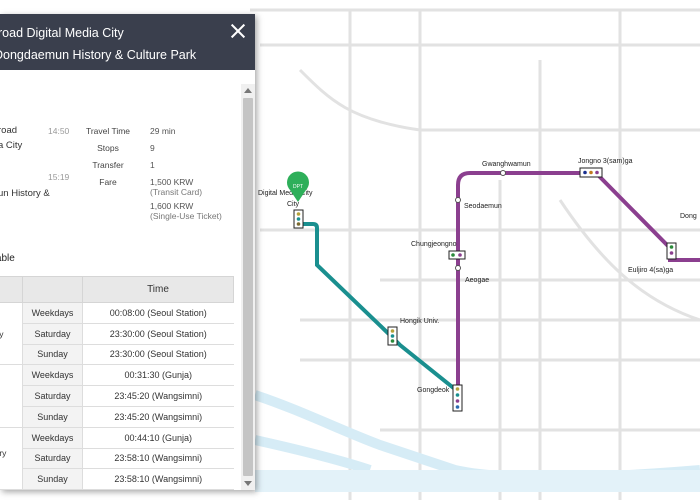 Image resolution: width=700 pixels, height=500 pixels. I want to click on table-row: Saturday 23:45:20 (Wangsimni), so click(117, 396).